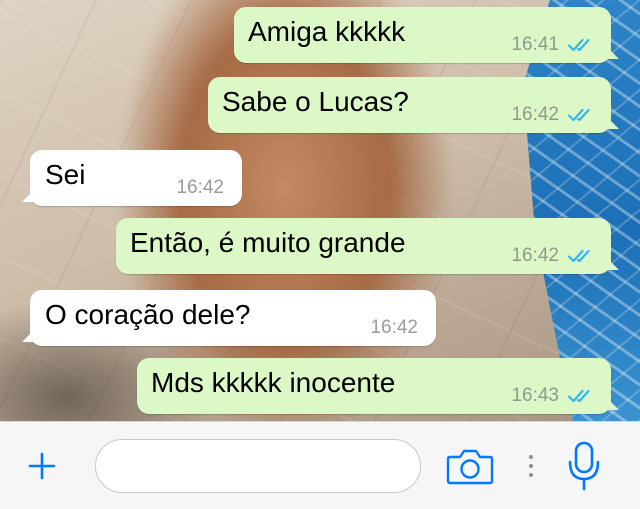 The height and width of the screenshot is (509, 640). I want to click on message-bubble-incoming: Sei 16:42, so click(132, 178).